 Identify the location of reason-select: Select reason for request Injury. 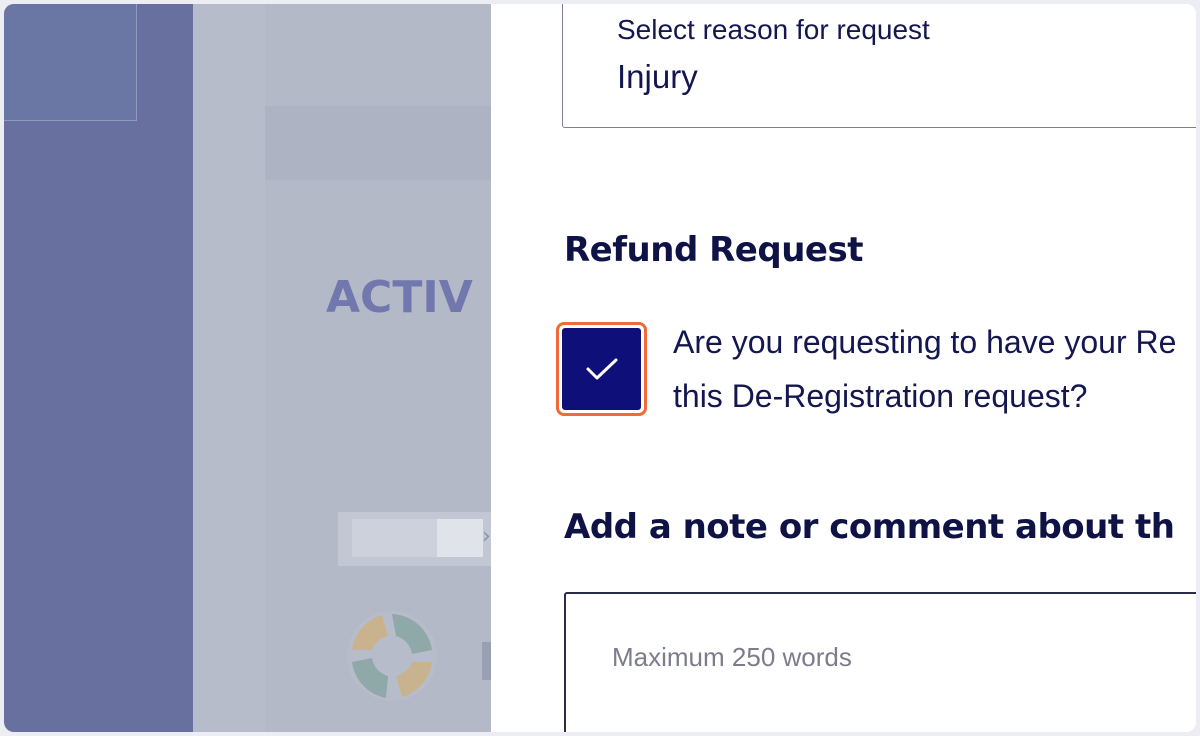
(879, 66).